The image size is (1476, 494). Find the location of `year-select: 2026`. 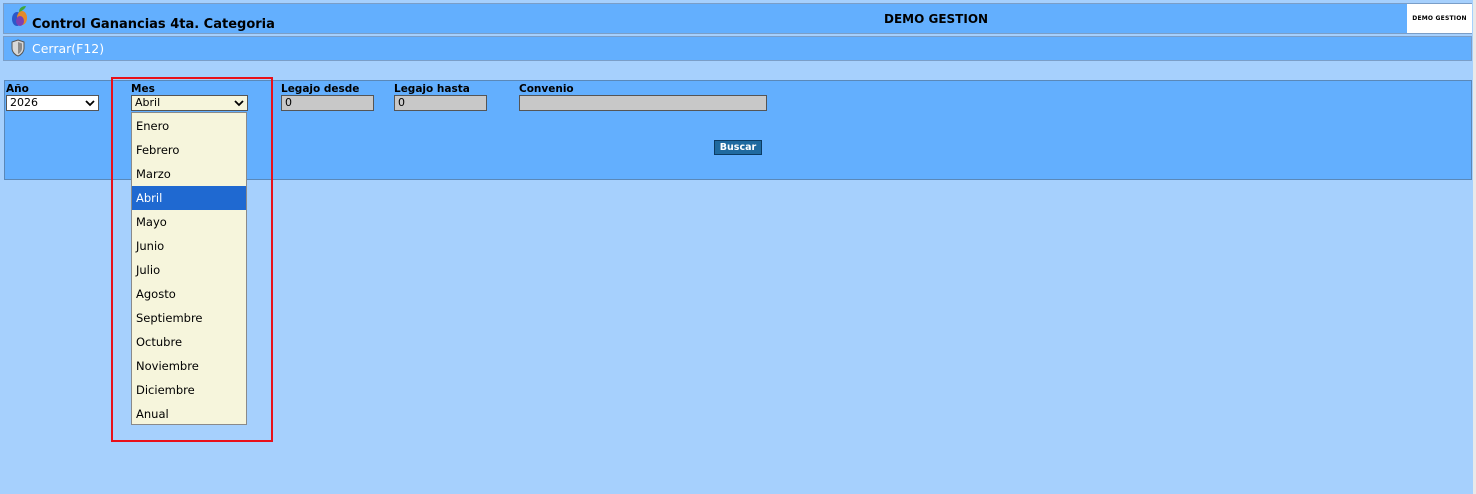

year-select: 2026 is located at coordinates (52, 103).